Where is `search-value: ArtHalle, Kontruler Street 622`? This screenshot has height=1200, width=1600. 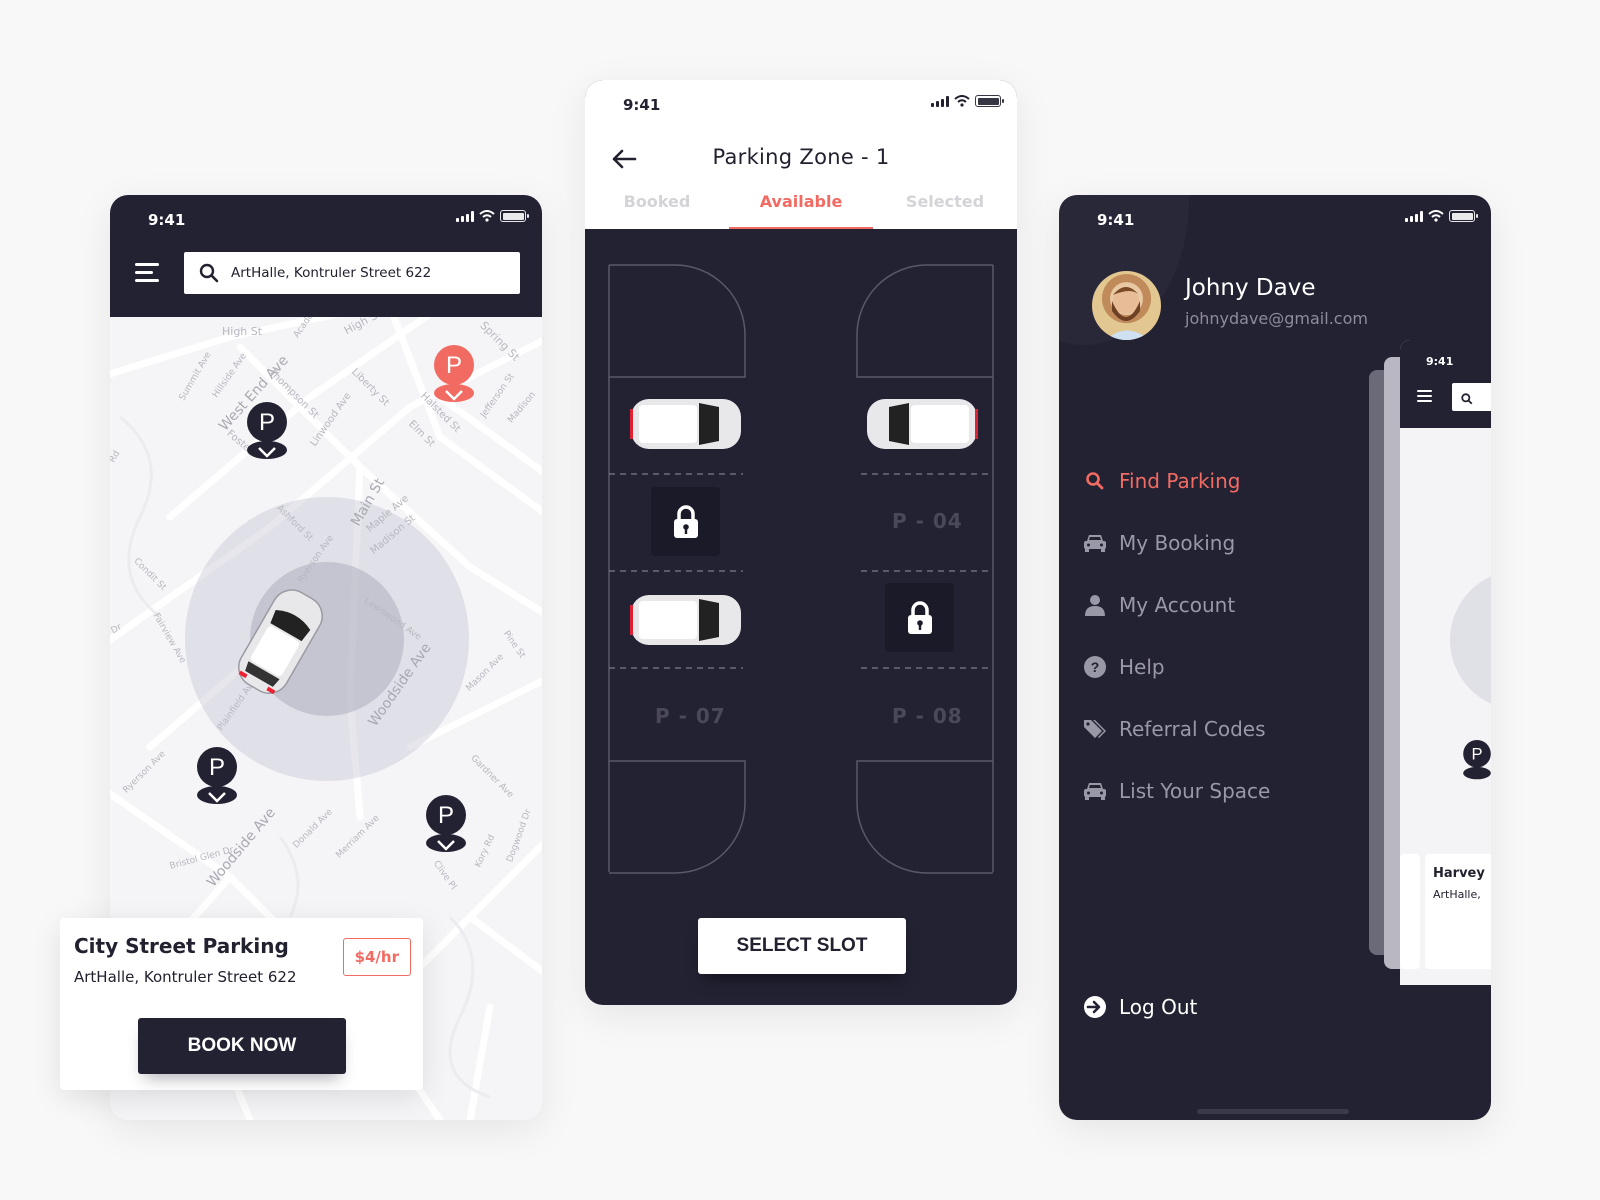 search-value: ArtHalle, Kontruler Street 622 is located at coordinates (331, 273).